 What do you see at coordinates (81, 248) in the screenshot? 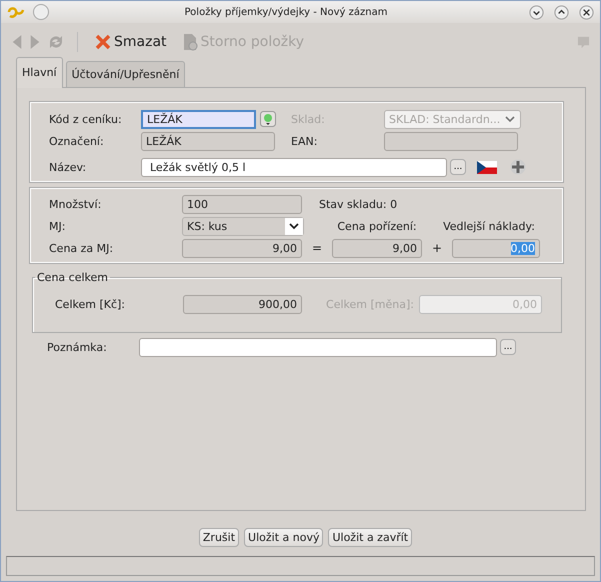
I see `field-label: Cena za MJ:` at bounding box center [81, 248].